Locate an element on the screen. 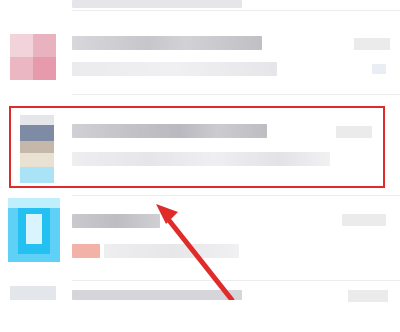  blurred-text is located at coordinates (157, 4).